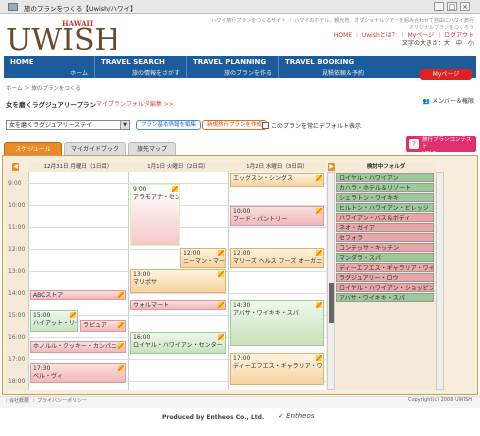 This screenshot has height=436, width=480. What do you see at coordinates (178, 281) in the screenshot?
I see `schedule-event: 13:00 マリポサ` at bounding box center [178, 281].